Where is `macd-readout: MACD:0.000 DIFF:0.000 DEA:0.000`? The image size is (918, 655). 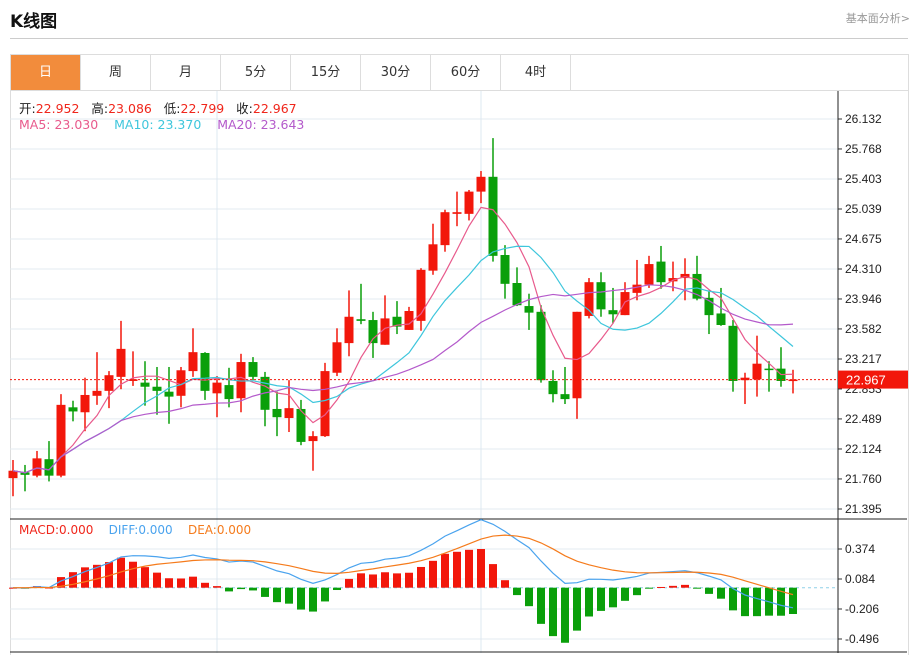 macd-readout: MACD:0.000 DIFF:0.000 DEA:0.000 is located at coordinates (135, 530).